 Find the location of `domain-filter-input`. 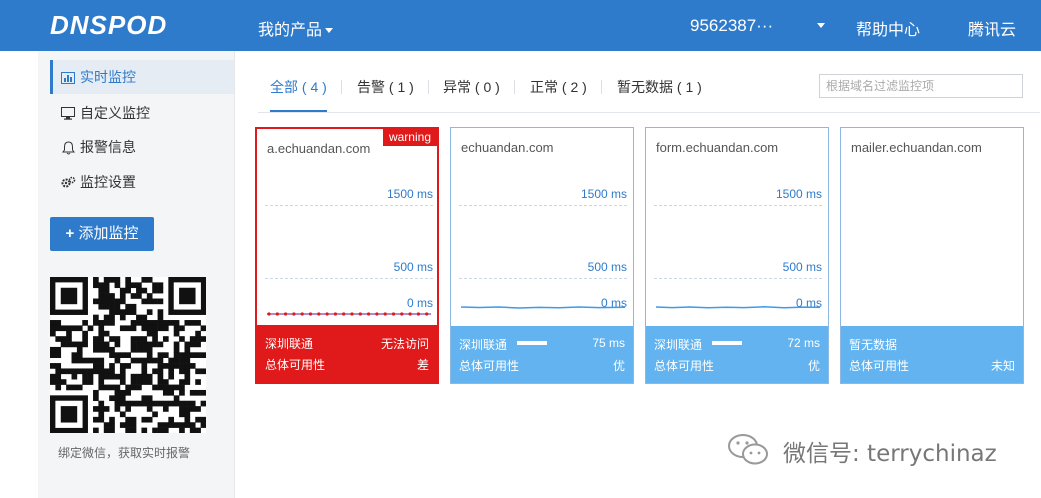

domain-filter-input is located at coordinates (921, 86).